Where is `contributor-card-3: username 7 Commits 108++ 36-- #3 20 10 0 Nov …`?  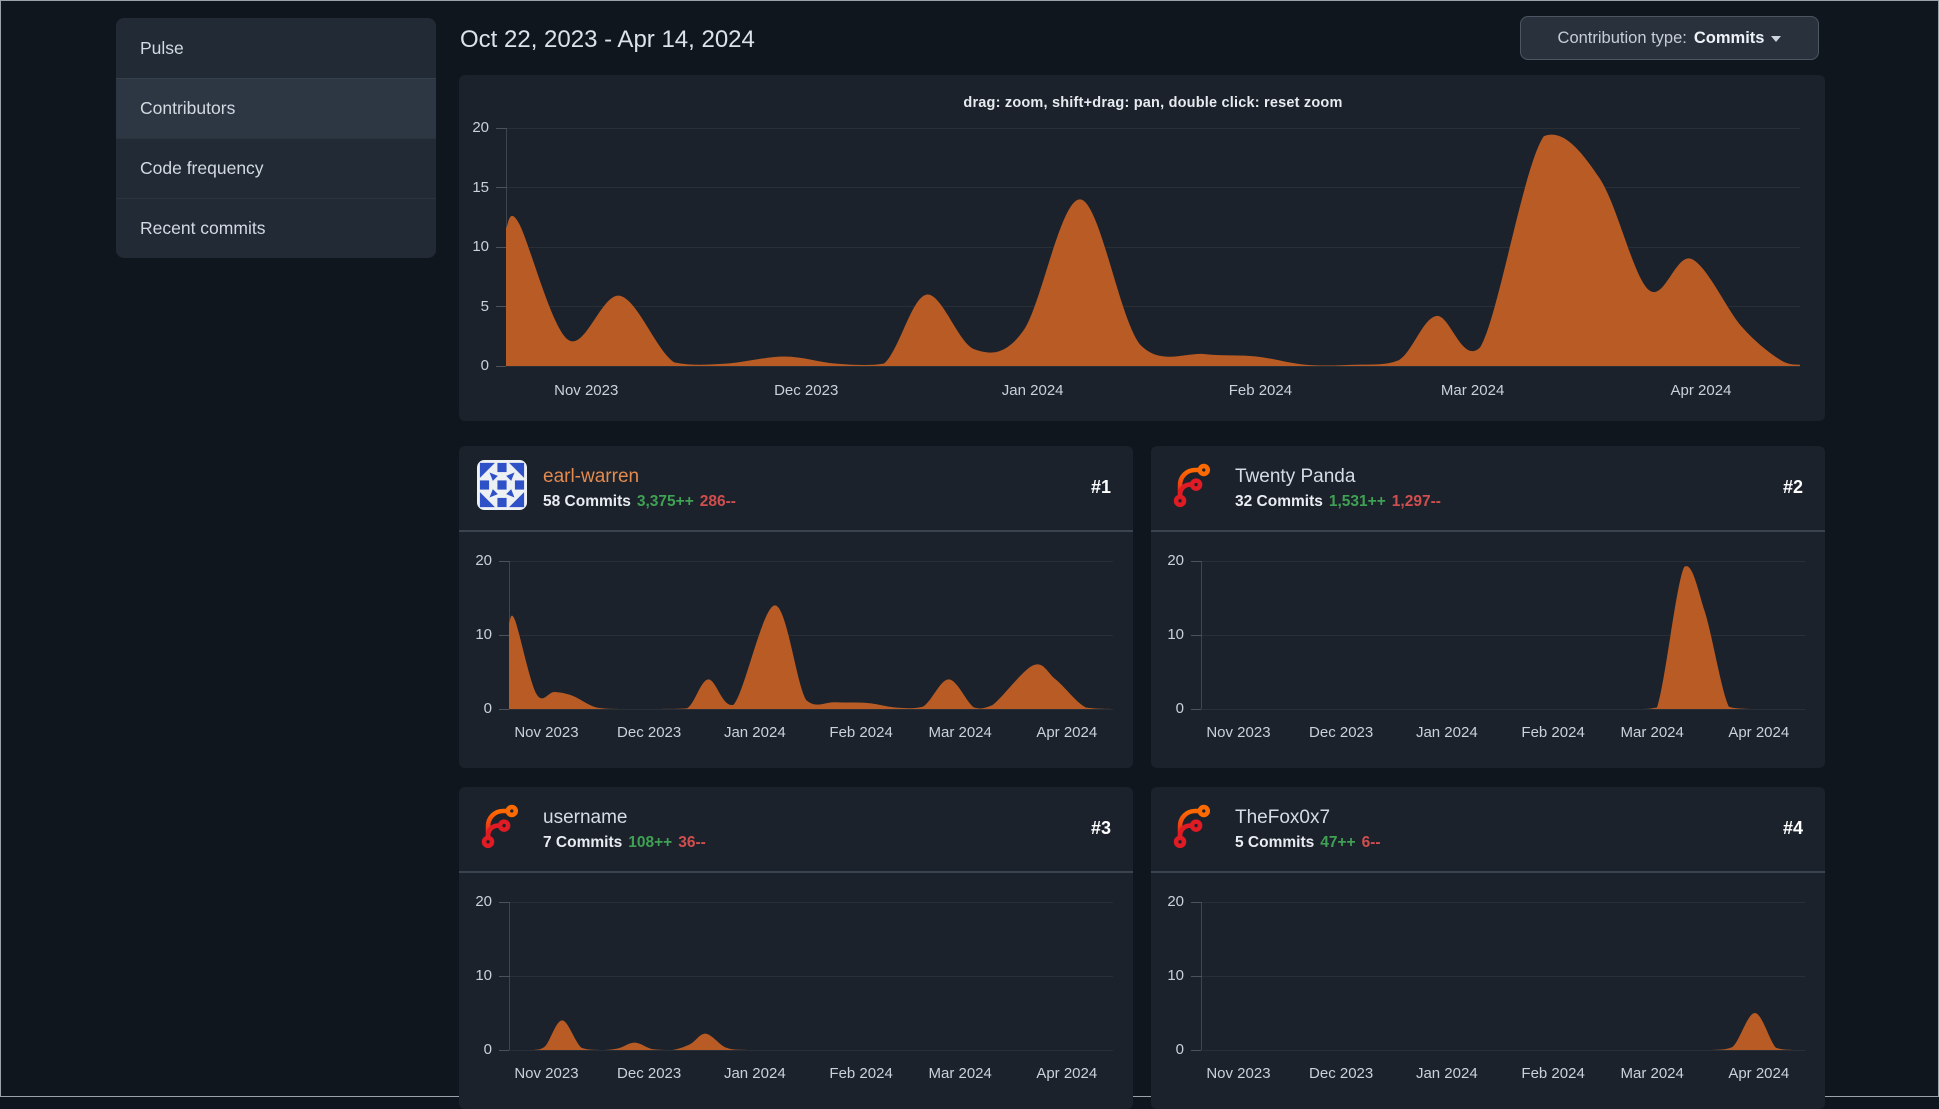
contributor-card-3: username 7 Commits 108++ 36-- #3 20 10 0 Nov … is located at coordinates (796, 948).